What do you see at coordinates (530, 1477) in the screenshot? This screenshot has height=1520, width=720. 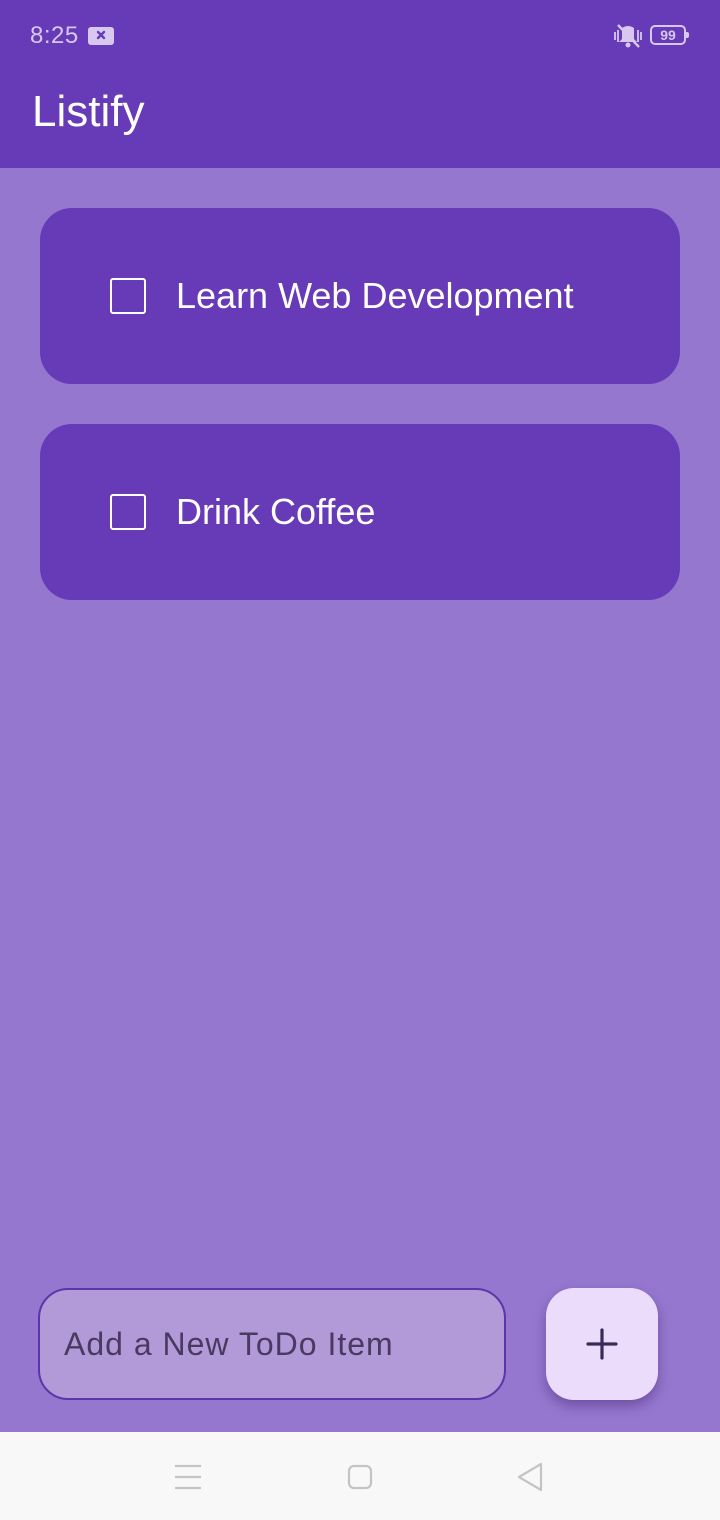 I see `back-icon` at bounding box center [530, 1477].